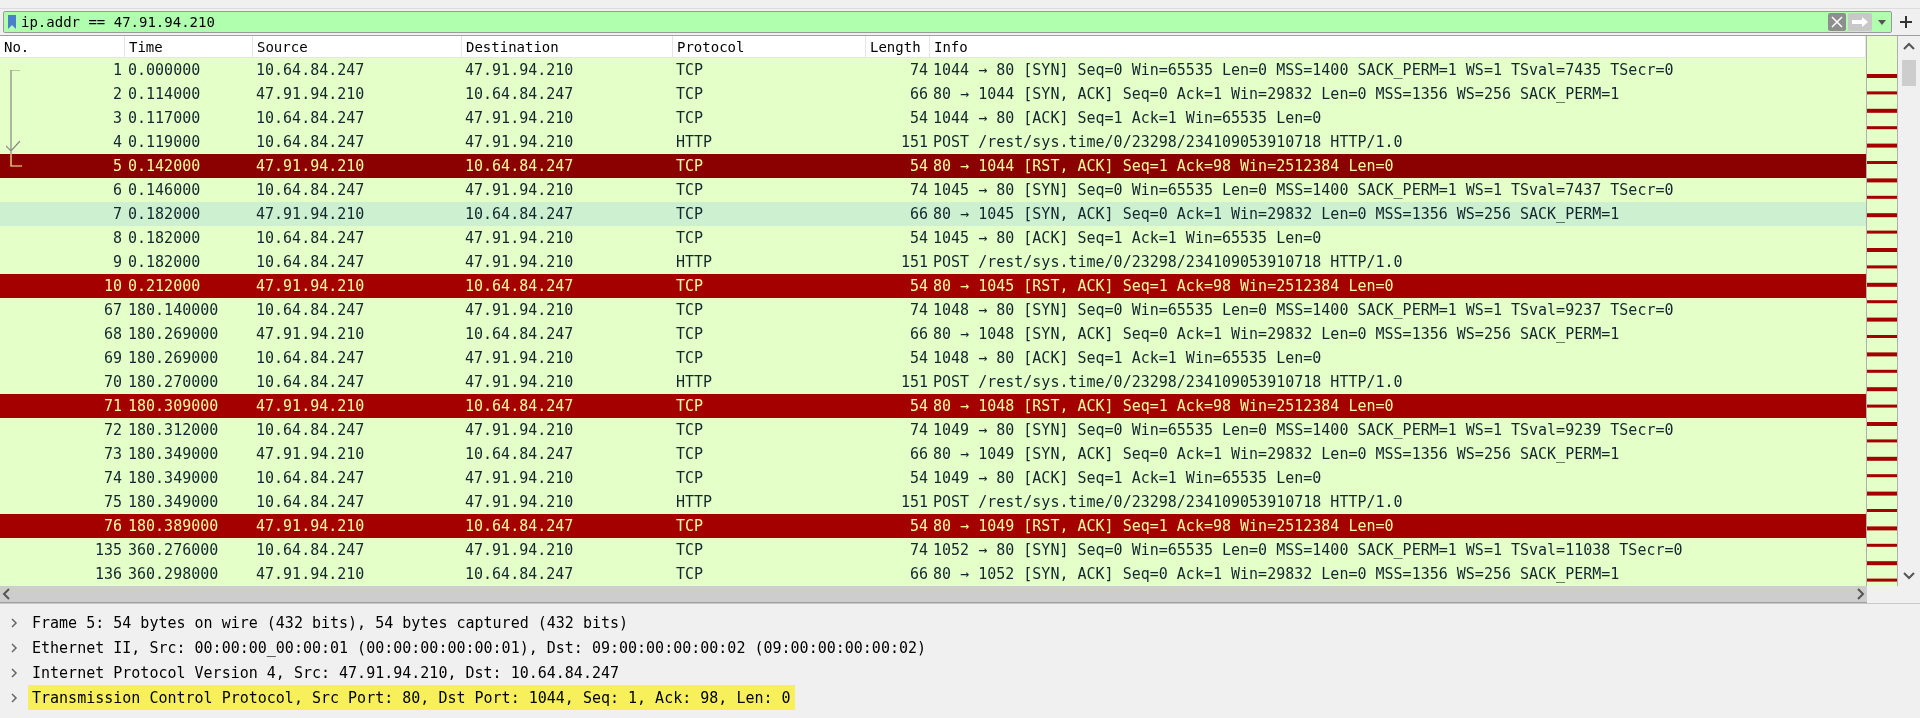 This screenshot has height=718, width=1920. What do you see at coordinates (117, 70) in the screenshot?
I see `table-cell: 1` at bounding box center [117, 70].